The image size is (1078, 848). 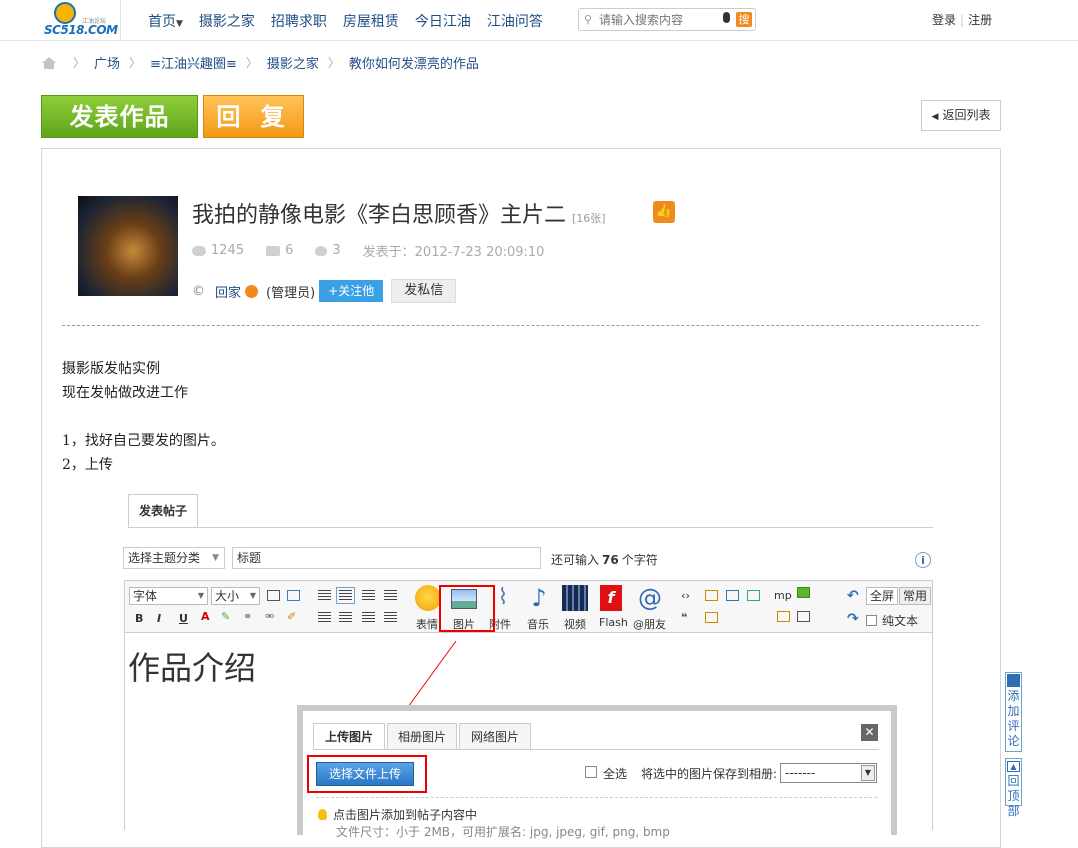 What do you see at coordinates (163, 510) in the screenshot?
I see `tab-post-thread: 发表帖子` at bounding box center [163, 510].